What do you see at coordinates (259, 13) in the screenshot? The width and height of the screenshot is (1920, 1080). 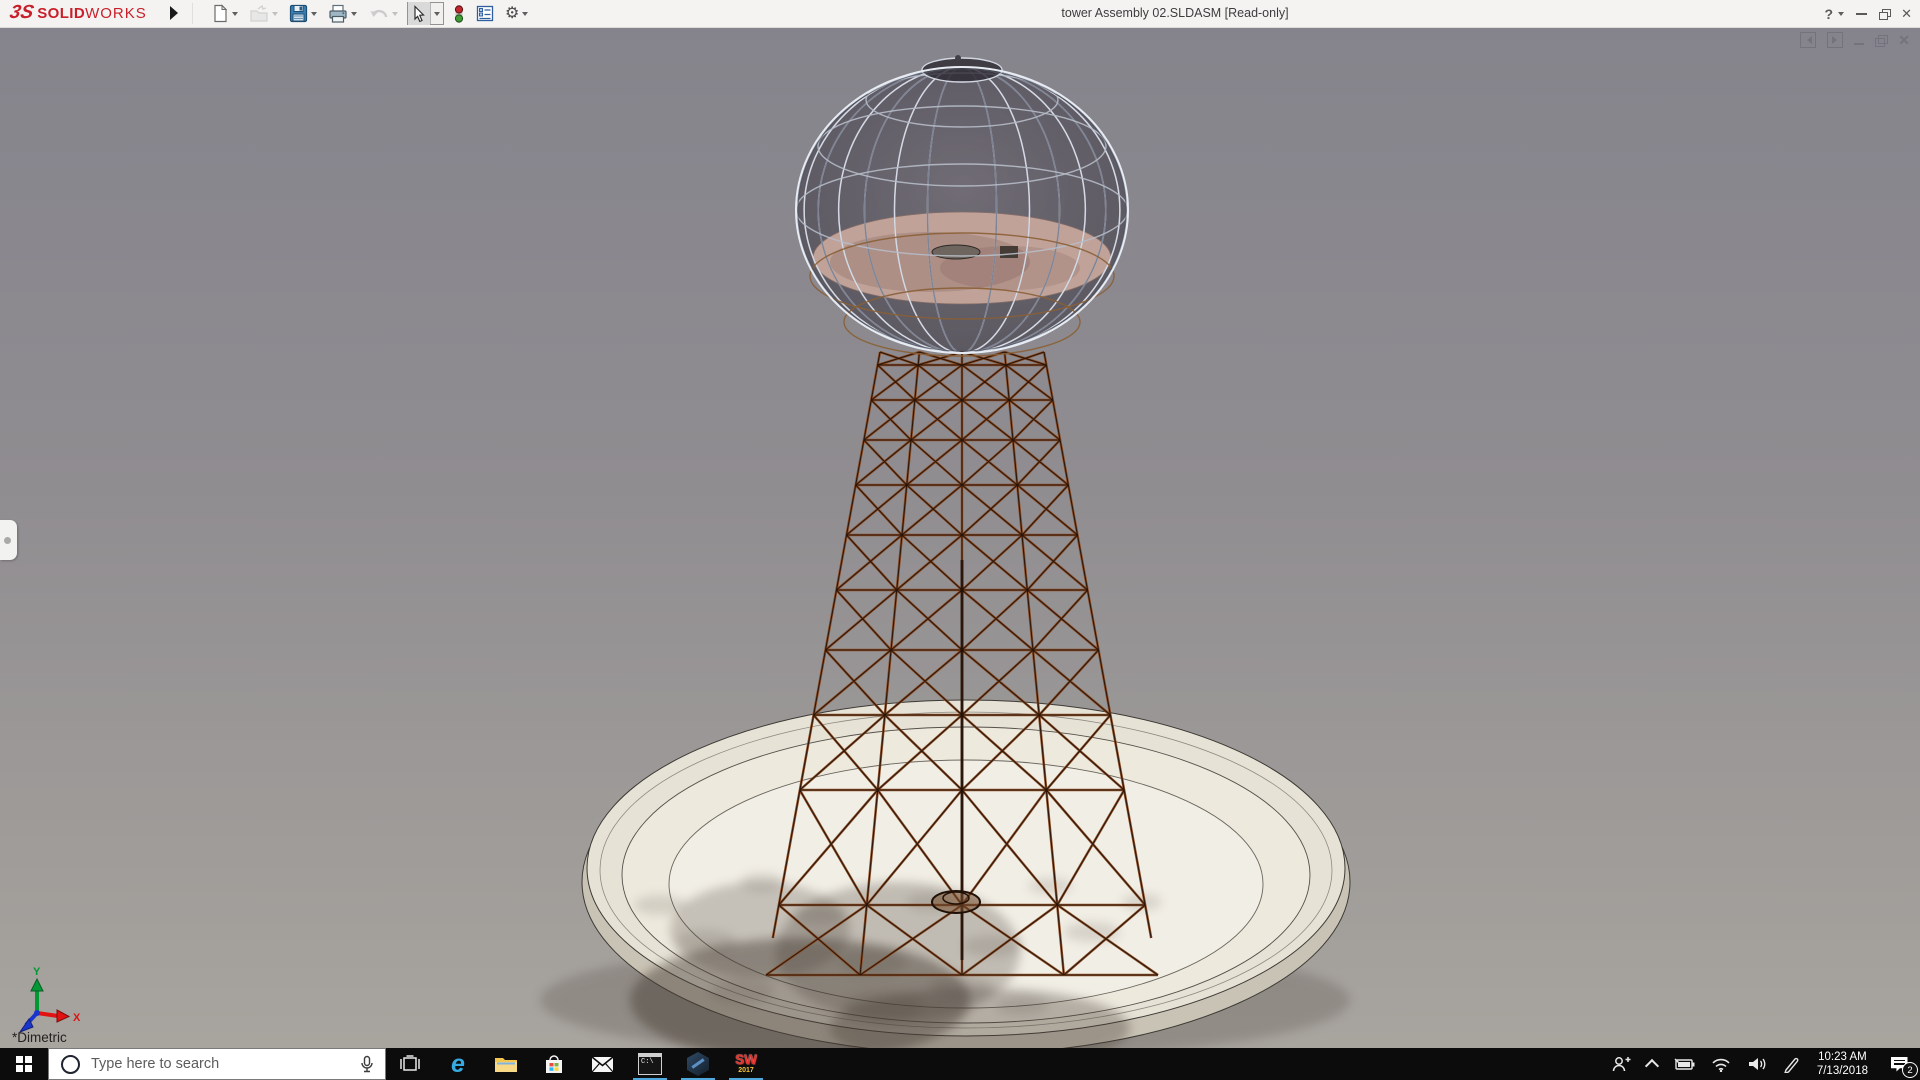 I see `open-icon` at bounding box center [259, 13].